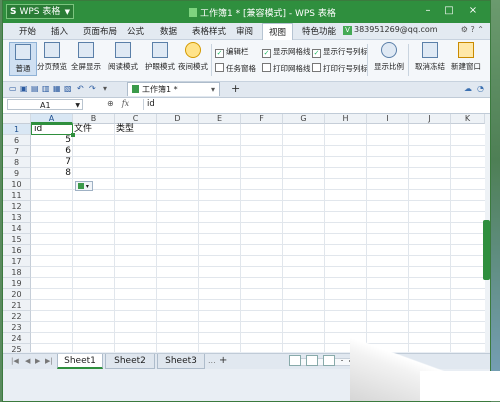 The width and height of the screenshot is (500, 402). Describe the element at coordinates (235, 88) in the screenshot. I see `new-tab-button: +` at that location.